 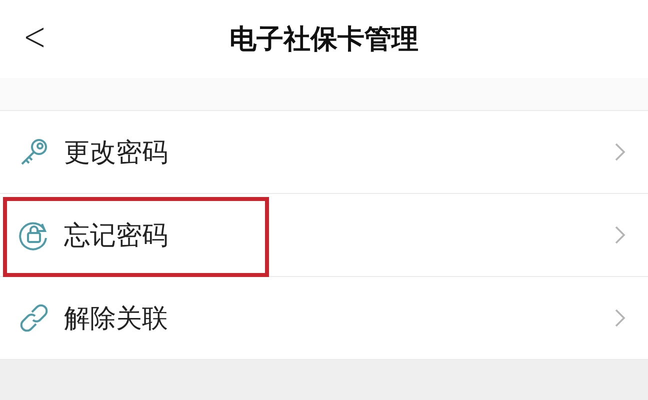 I want to click on menu-label: 解除关联, so click(x=116, y=319).